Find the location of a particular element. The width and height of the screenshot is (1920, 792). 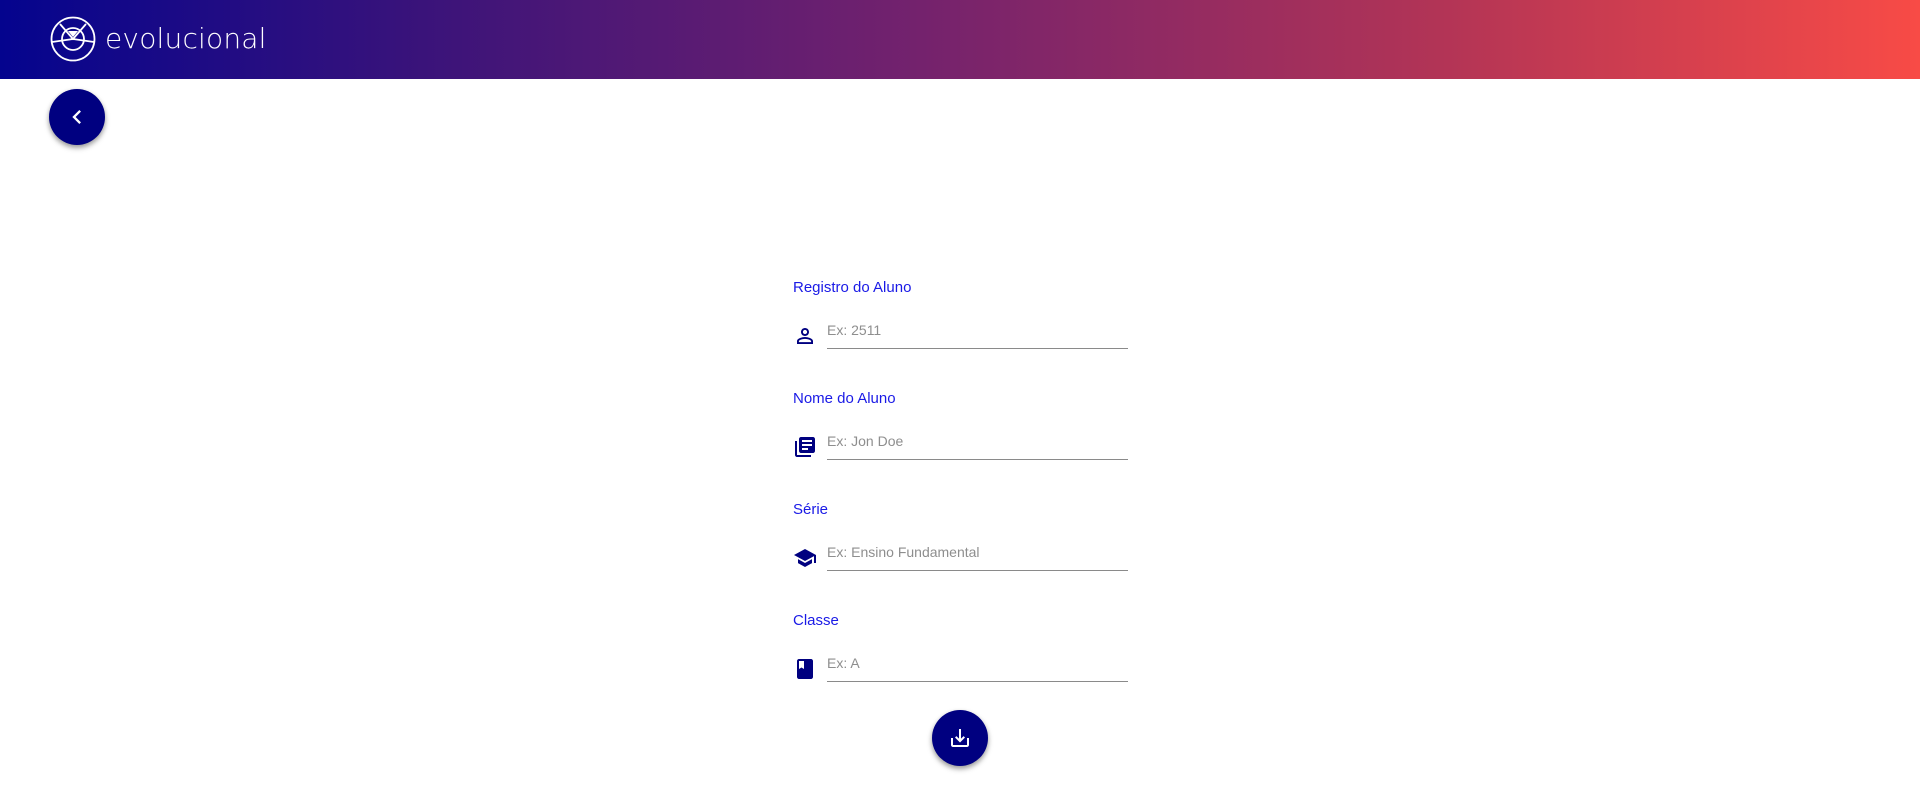

back-button is located at coordinates (77, 117).